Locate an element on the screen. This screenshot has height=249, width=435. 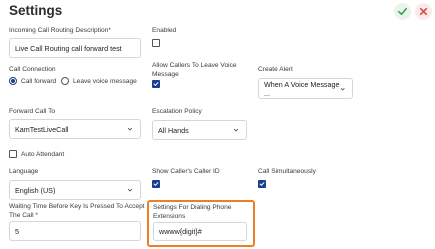
confirm-button is located at coordinates (402, 11).